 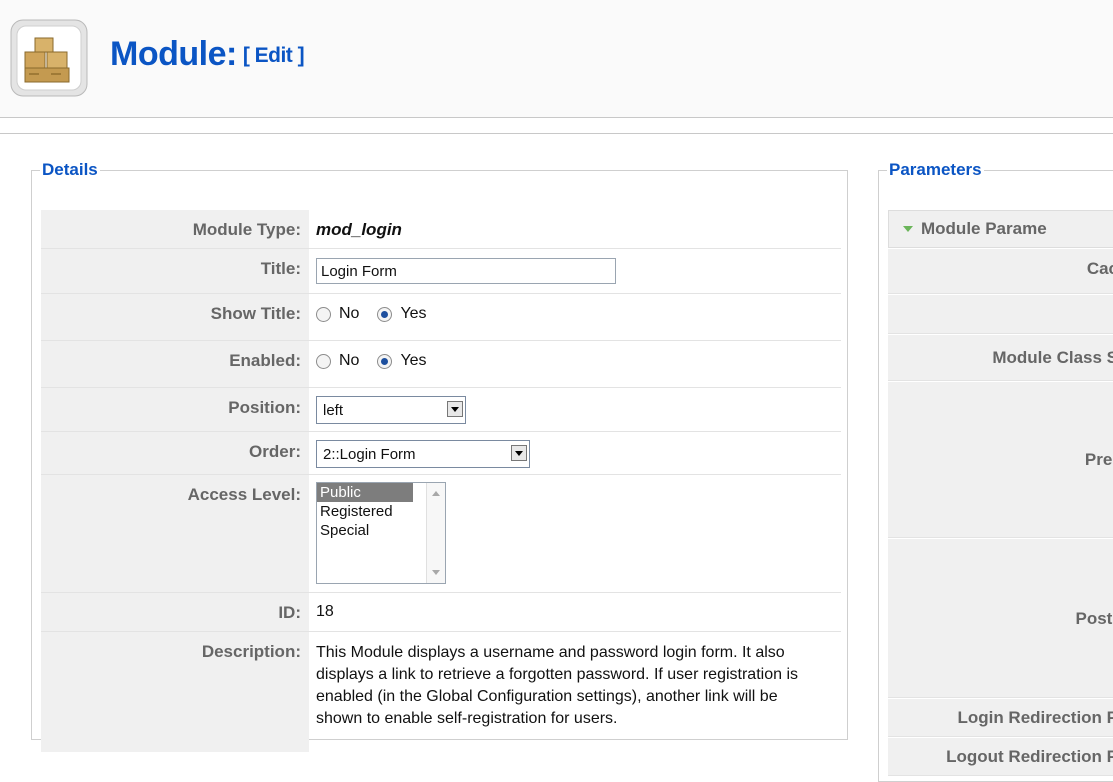 I want to click on show-title-no-label: No, so click(x=349, y=314).